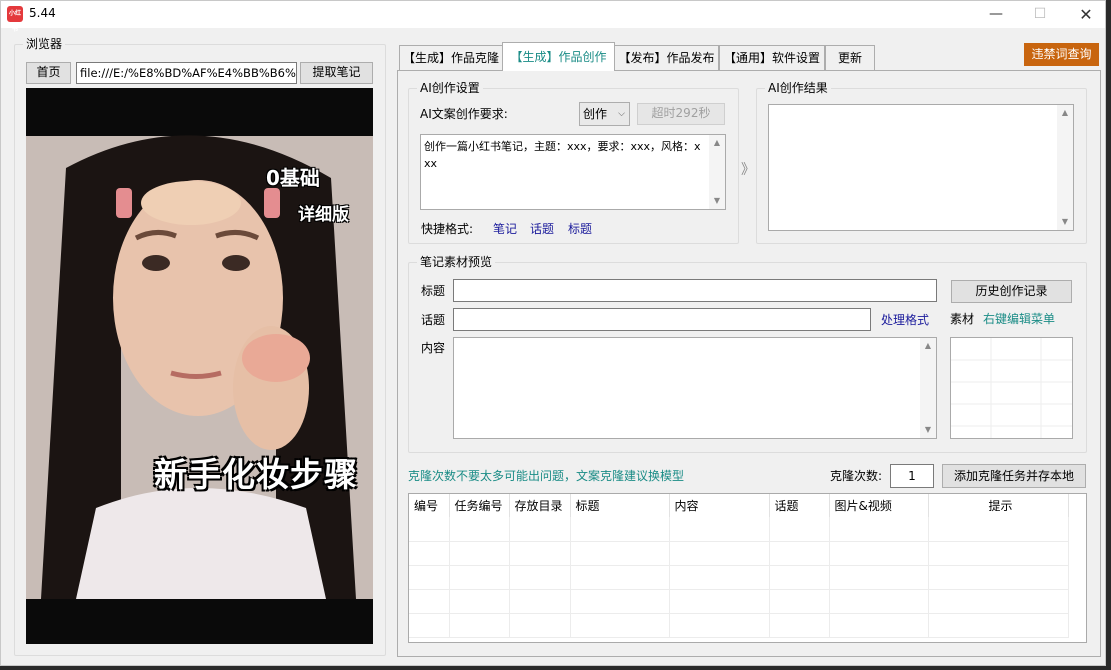  I want to click on col-header-directory: 存放目录, so click(540, 505).